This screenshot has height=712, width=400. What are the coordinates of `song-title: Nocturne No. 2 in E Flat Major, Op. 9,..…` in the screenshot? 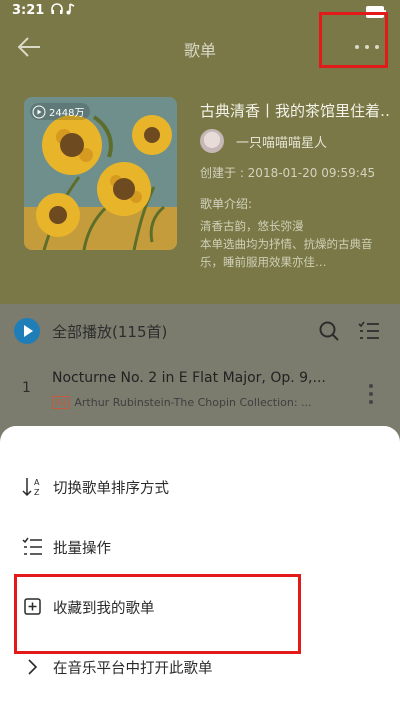 It's located at (189, 378).